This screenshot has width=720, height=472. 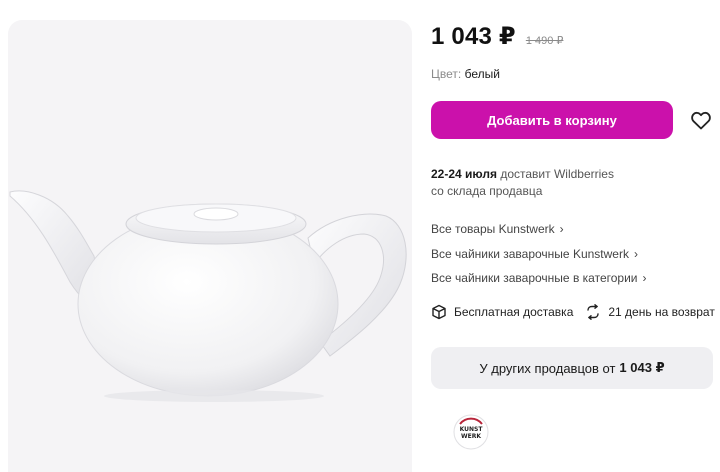 What do you see at coordinates (673, 446) in the screenshot?
I see `watermark-text: Avito` at bounding box center [673, 446].